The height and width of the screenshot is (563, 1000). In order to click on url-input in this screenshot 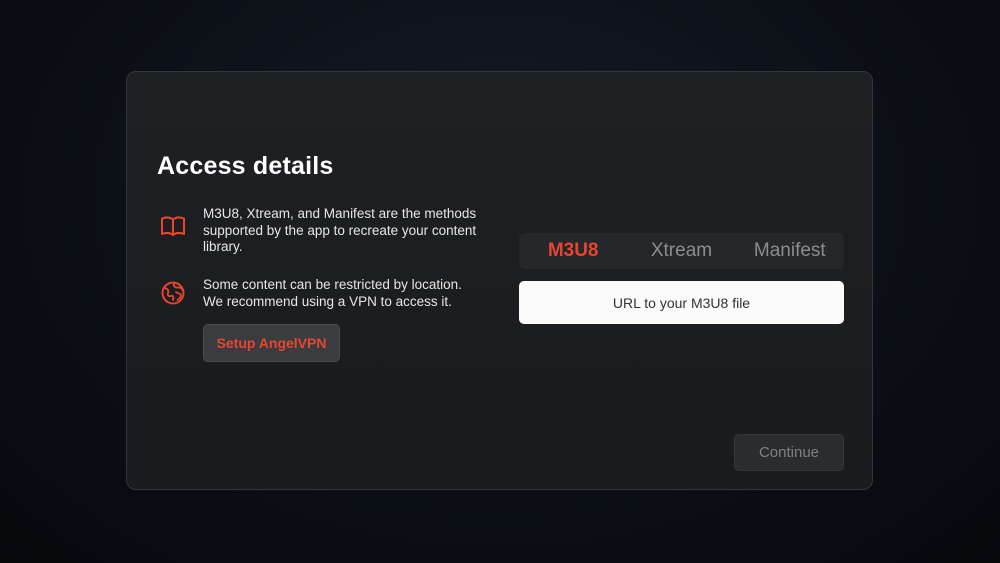, I will do `click(681, 302)`.